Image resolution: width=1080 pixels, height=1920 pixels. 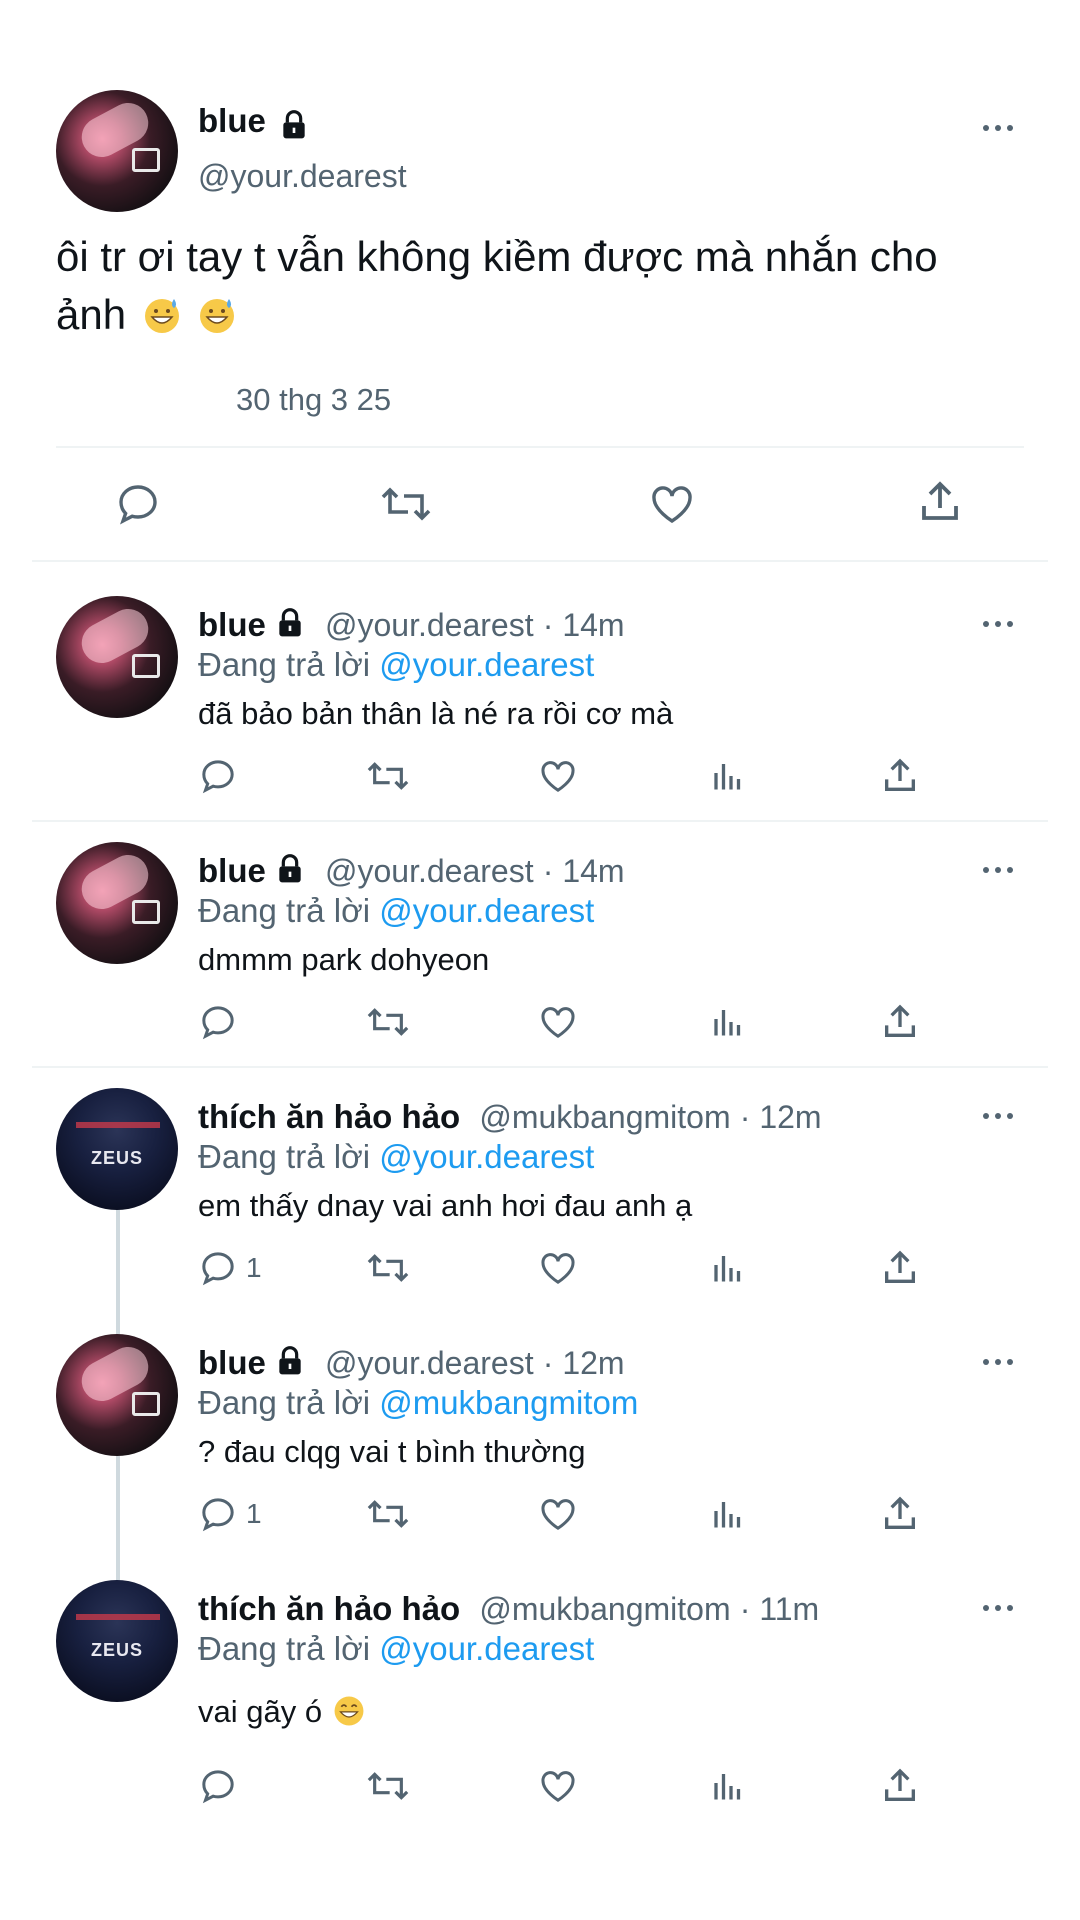 What do you see at coordinates (436, 713) in the screenshot?
I see `reply-text: đã bảo bản thân là né ra rồi cơ mà` at bounding box center [436, 713].